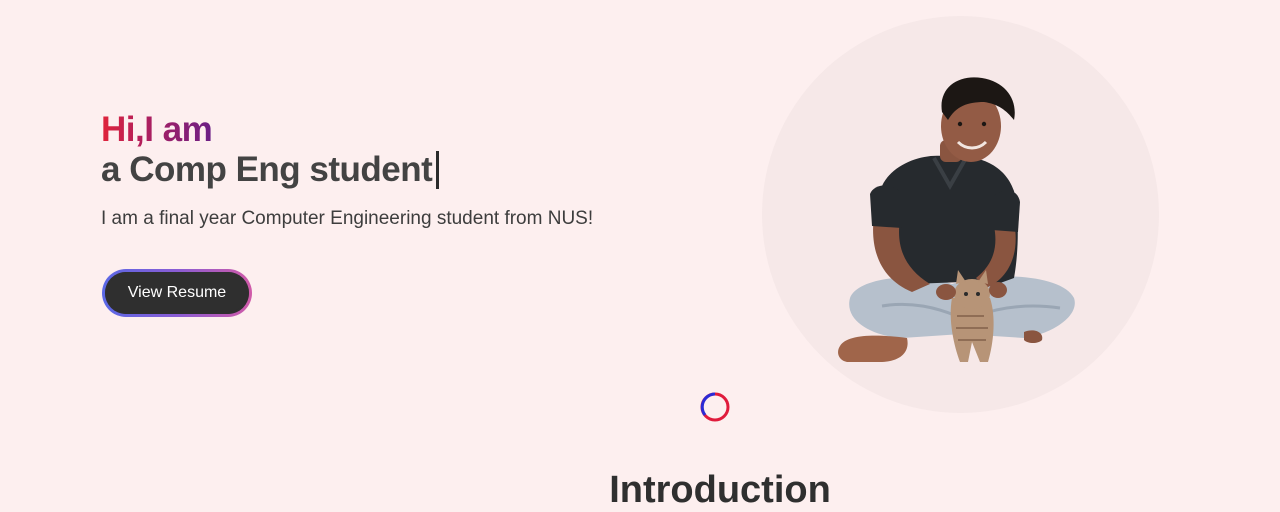 The image size is (1280, 512). What do you see at coordinates (715, 407) in the screenshot?
I see `spinner-icon` at bounding box center [715, 407].